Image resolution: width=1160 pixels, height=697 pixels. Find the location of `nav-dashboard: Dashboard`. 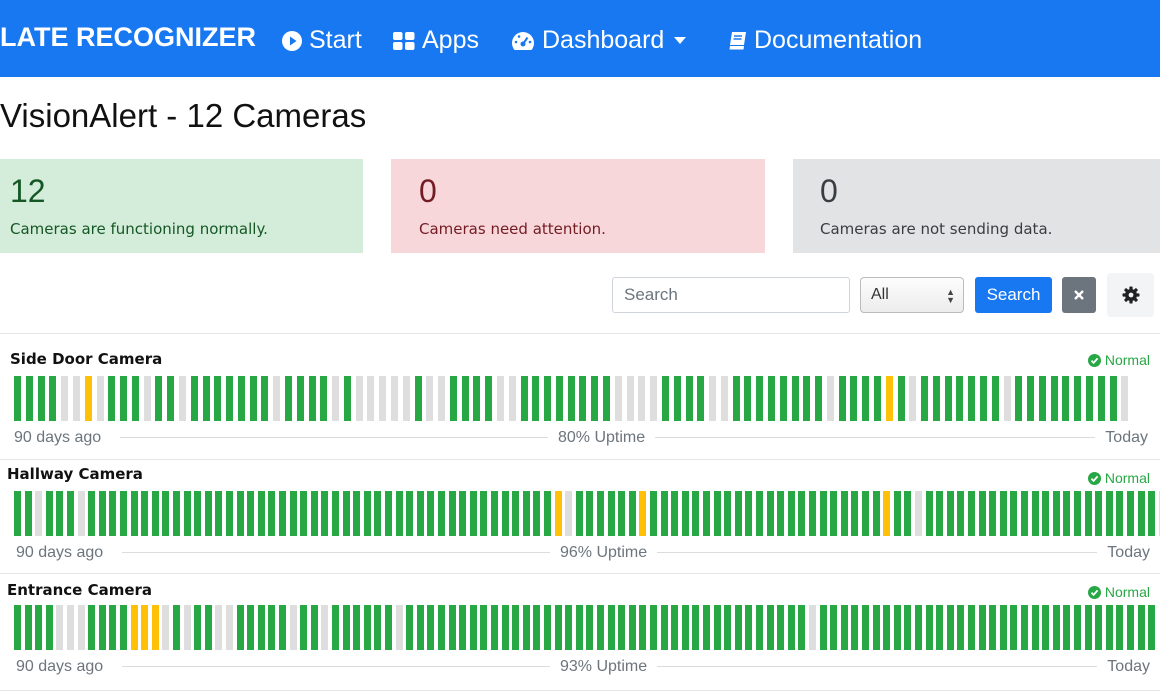

nav-dashboard: Dashboard is located at coordinates (599, 40).